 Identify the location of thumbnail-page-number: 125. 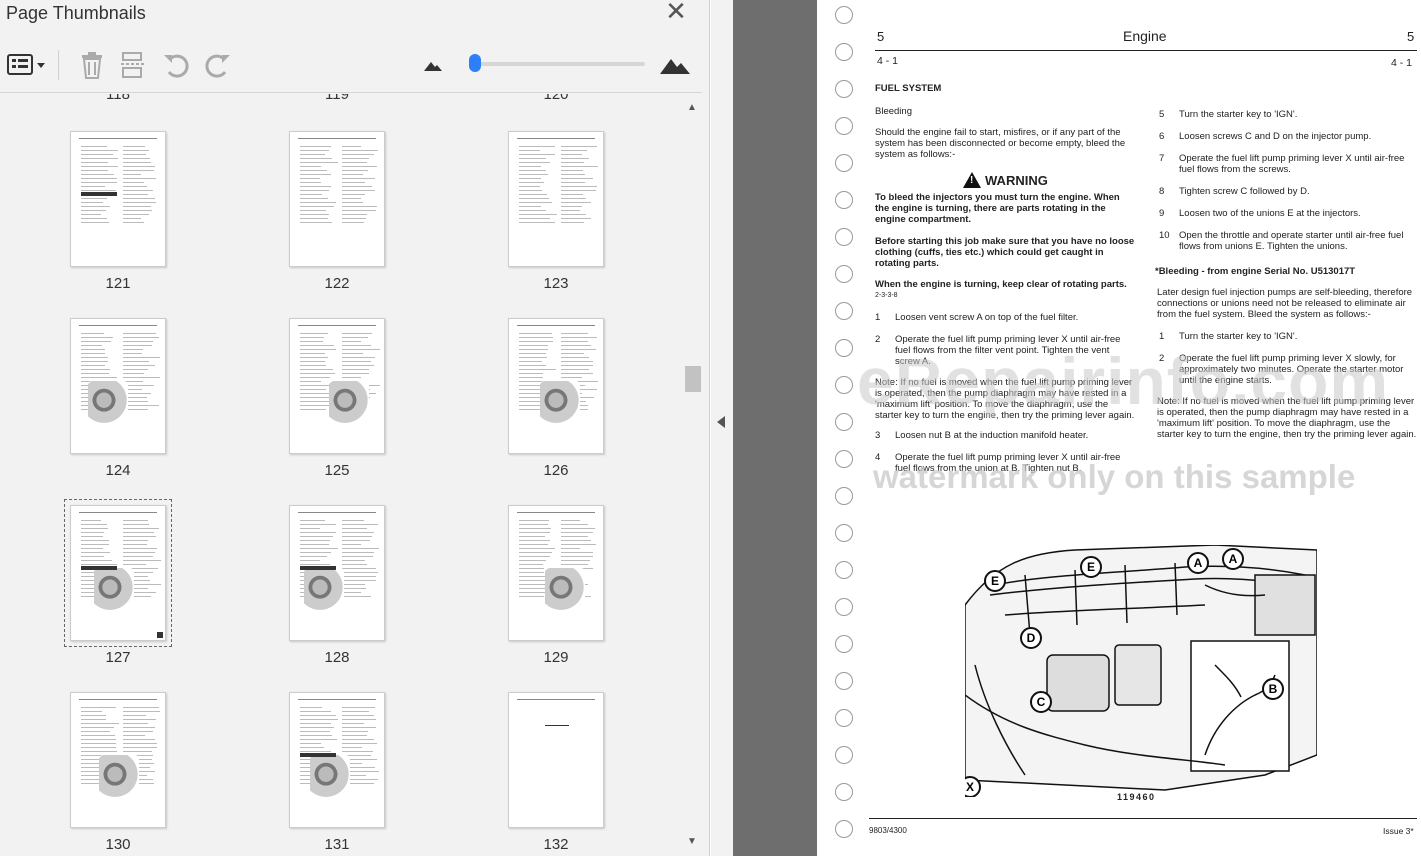
(337, 470).